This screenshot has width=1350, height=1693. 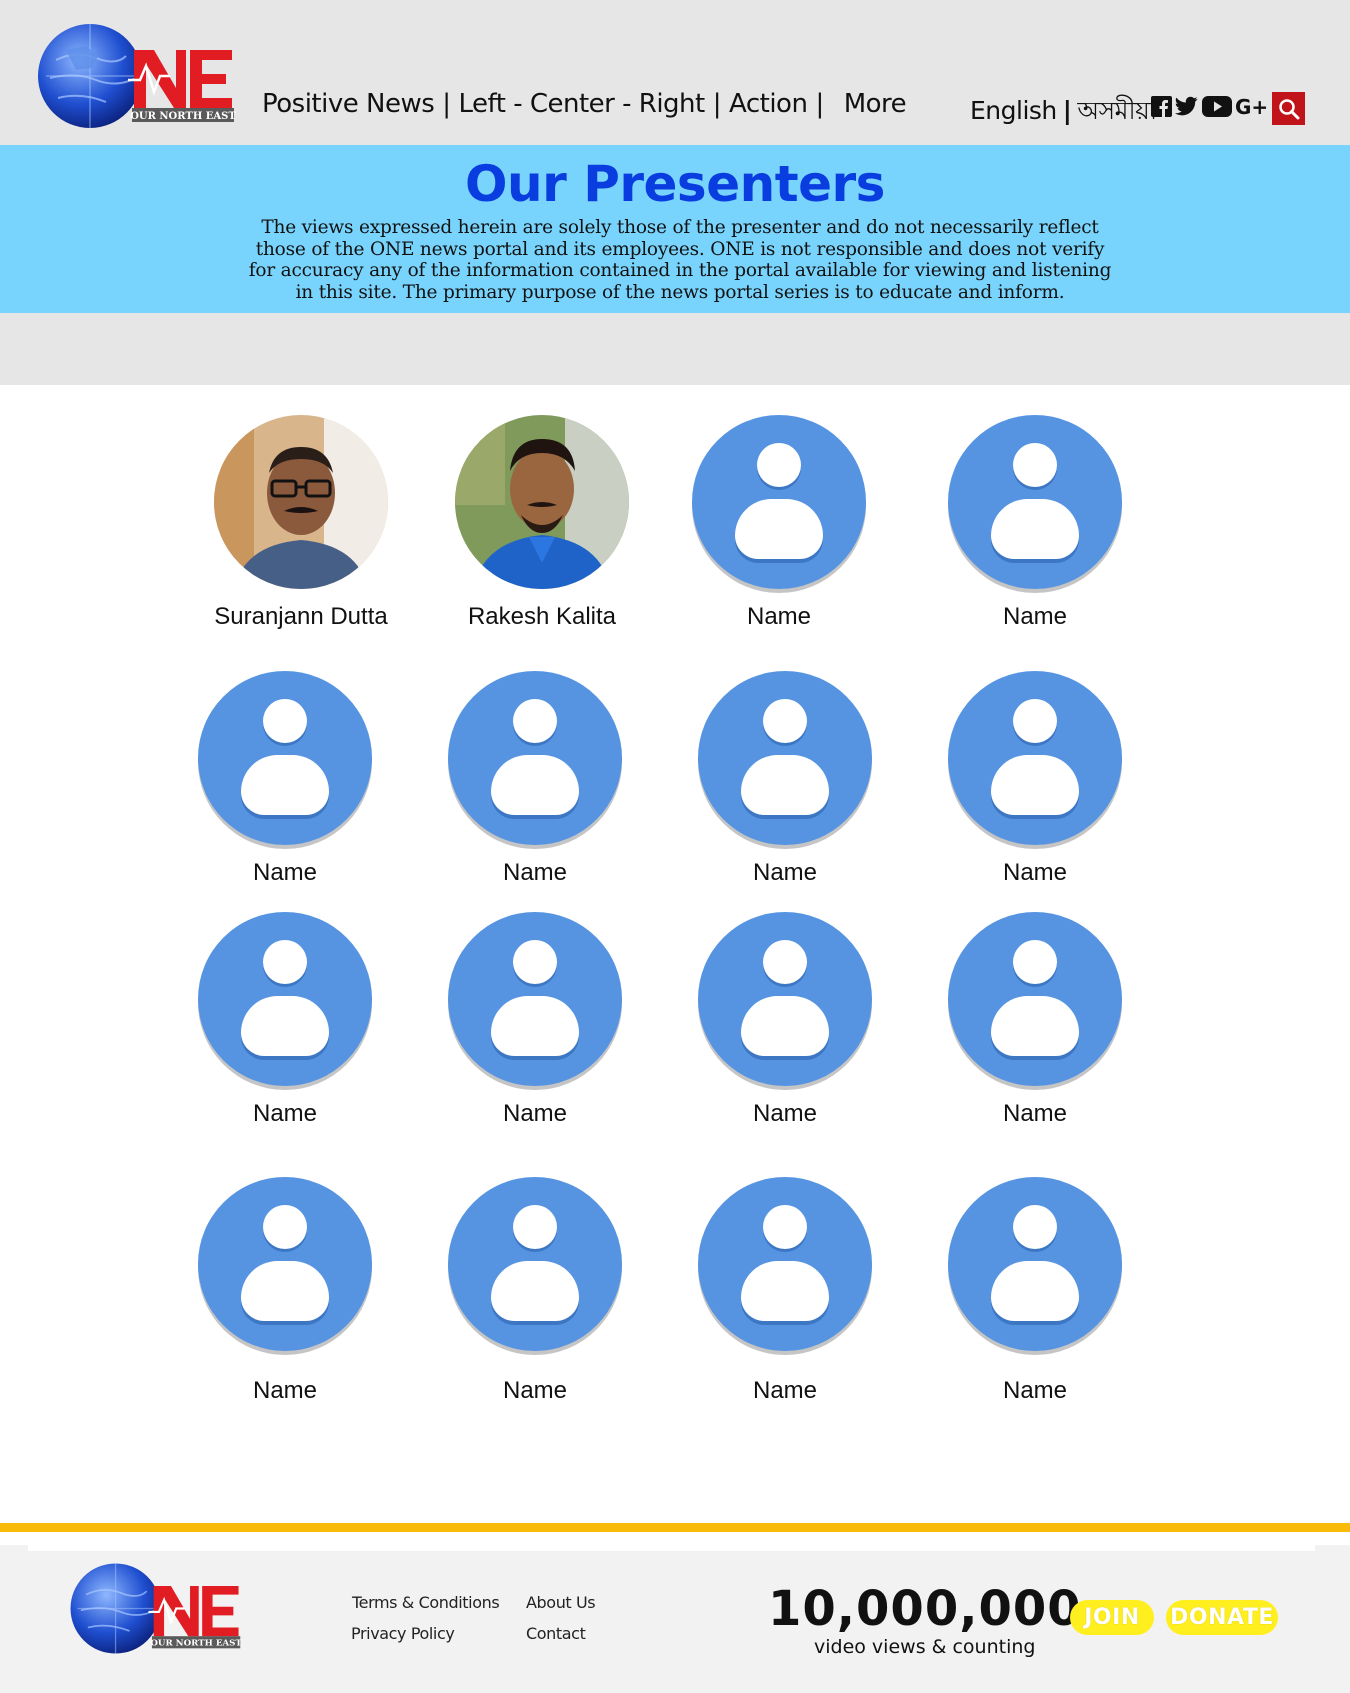 I want to click on language-switcher: English | অসমীয়া, so click(x=1063, y=112).